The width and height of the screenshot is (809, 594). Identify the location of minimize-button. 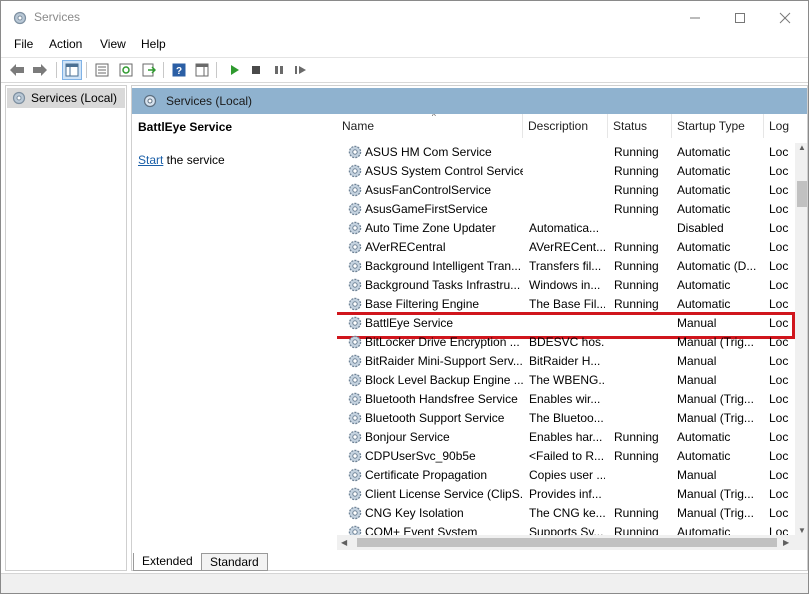
(695, 18).